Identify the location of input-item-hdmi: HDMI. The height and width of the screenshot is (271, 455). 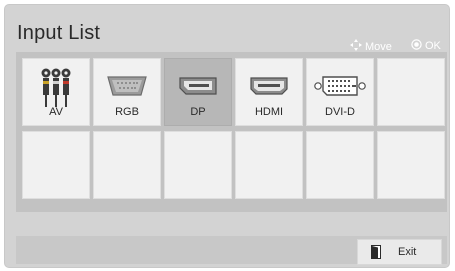
(269, 92).